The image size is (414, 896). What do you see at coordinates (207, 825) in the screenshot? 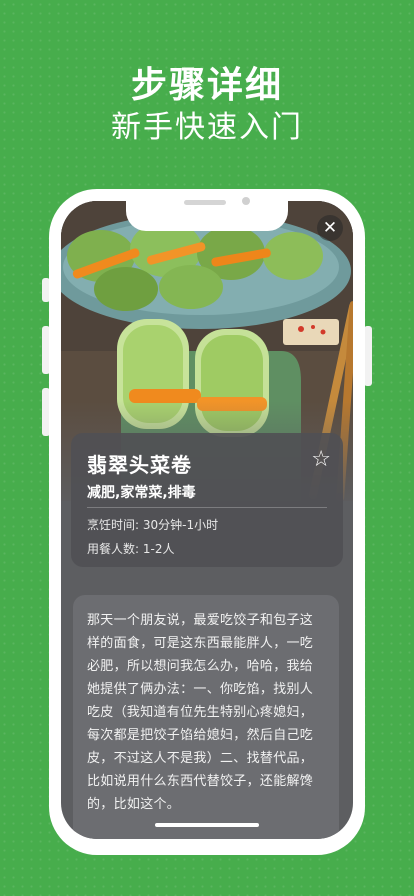
I see `home-indicator` at bounding box center [207, 825].